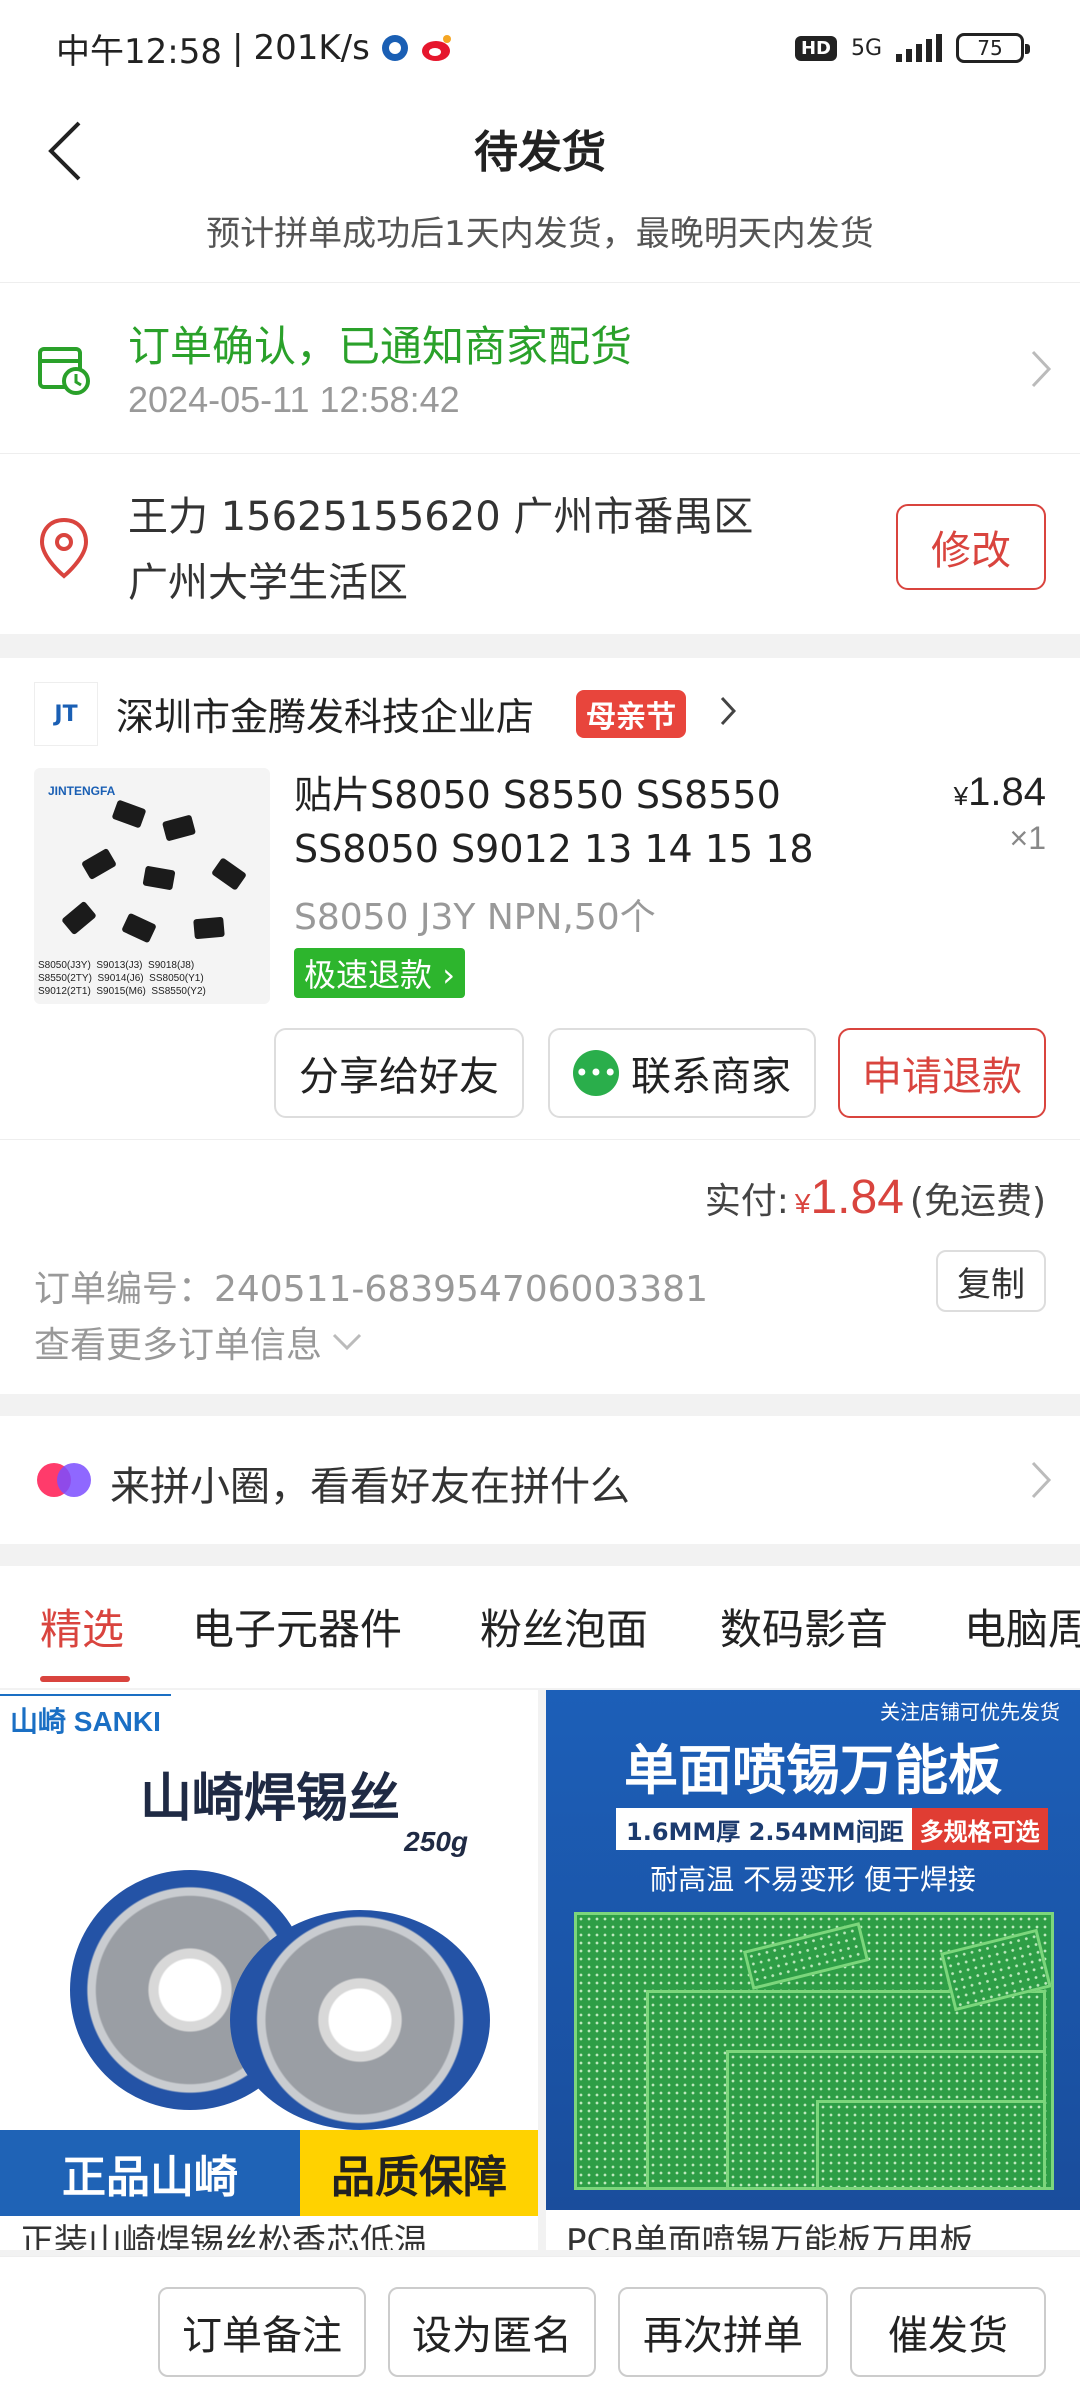  I want to click on card-promo-bar: 正品山崎 品质保障, so click(269, 2173).